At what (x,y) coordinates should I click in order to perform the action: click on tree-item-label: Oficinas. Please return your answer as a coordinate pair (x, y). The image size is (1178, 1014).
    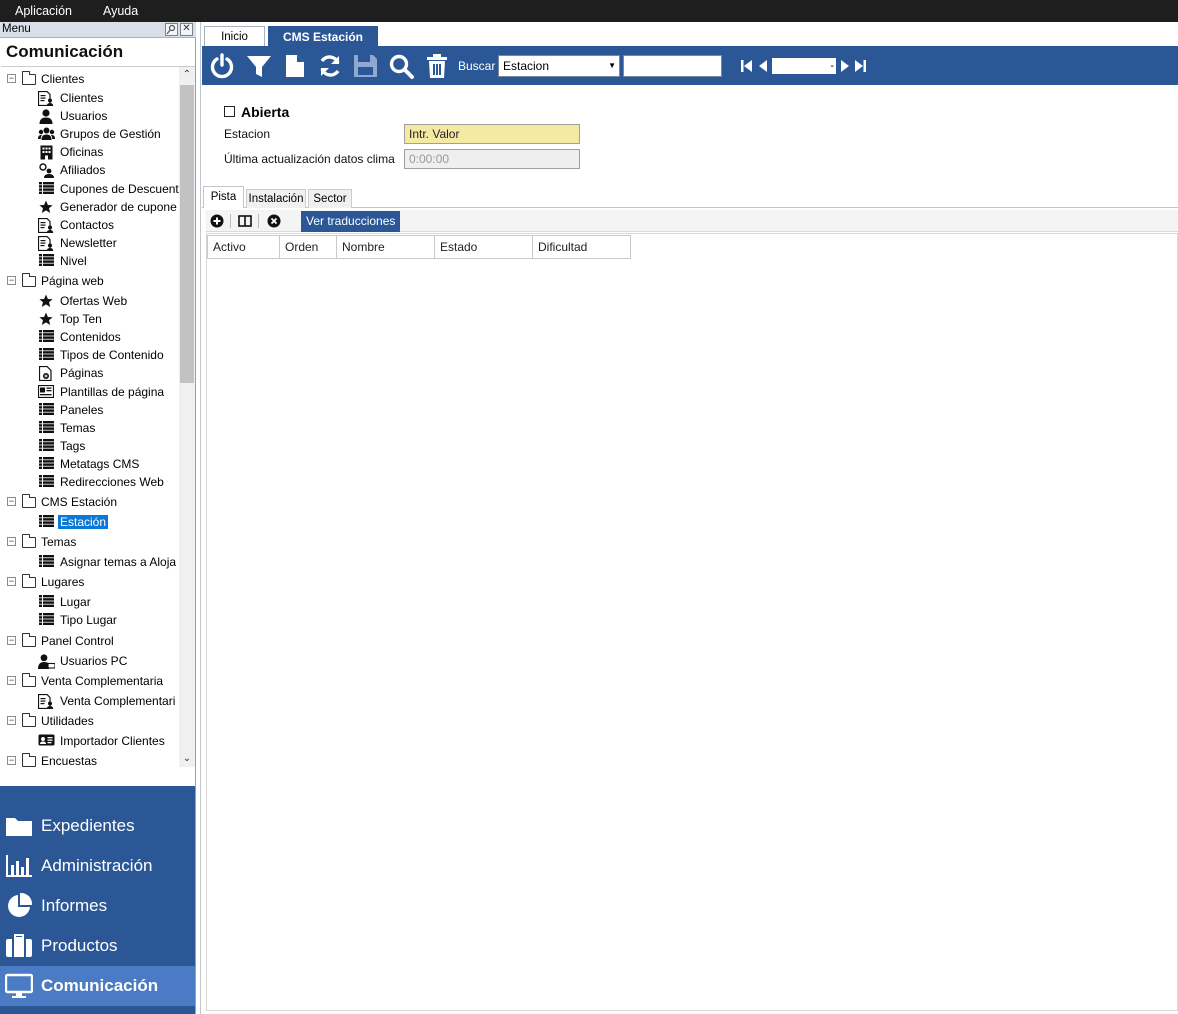
    Looking at the image, I should click on (82, 152).